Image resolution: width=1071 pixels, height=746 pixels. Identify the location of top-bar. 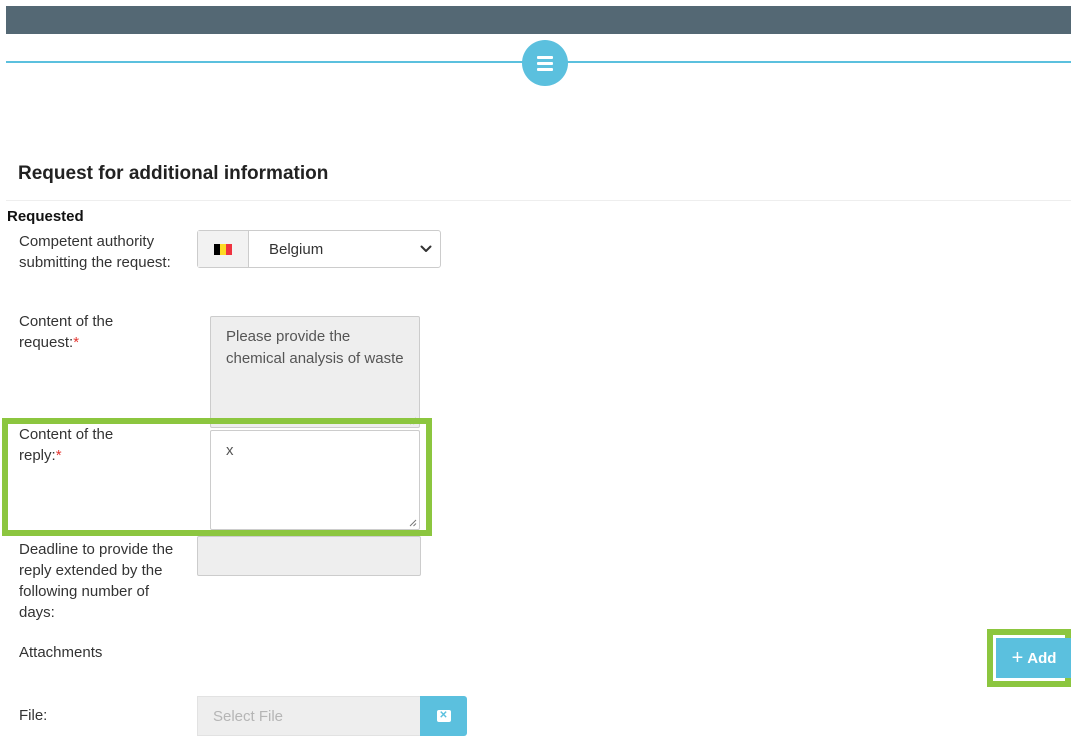
(538, 20).